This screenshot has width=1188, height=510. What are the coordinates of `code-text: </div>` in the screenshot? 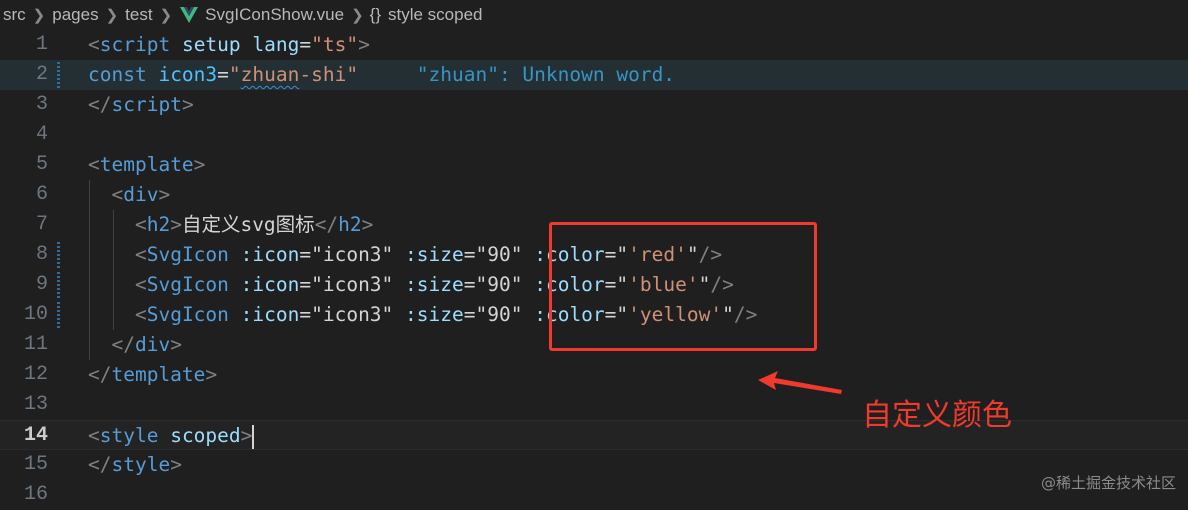 It's located at (135, 345).